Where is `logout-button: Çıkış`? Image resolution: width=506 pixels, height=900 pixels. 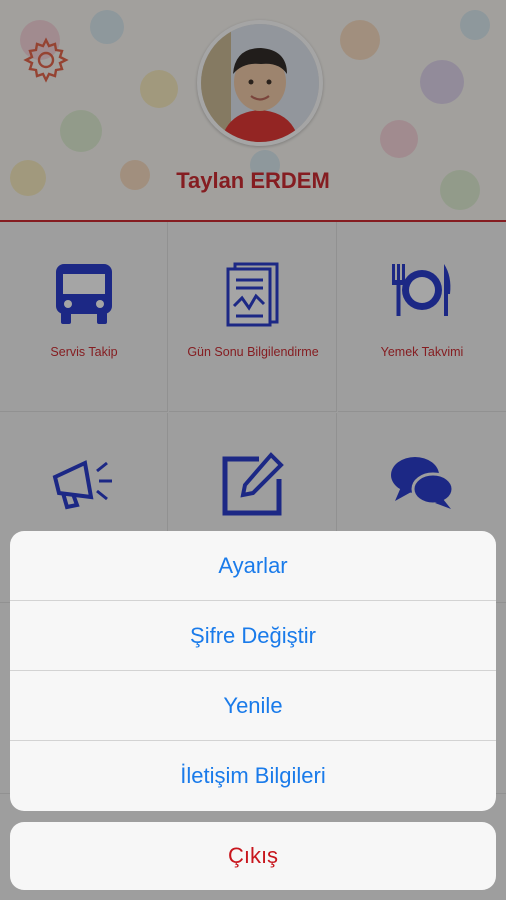 logout-button: Çıkış is located at coordinates (253, 856).